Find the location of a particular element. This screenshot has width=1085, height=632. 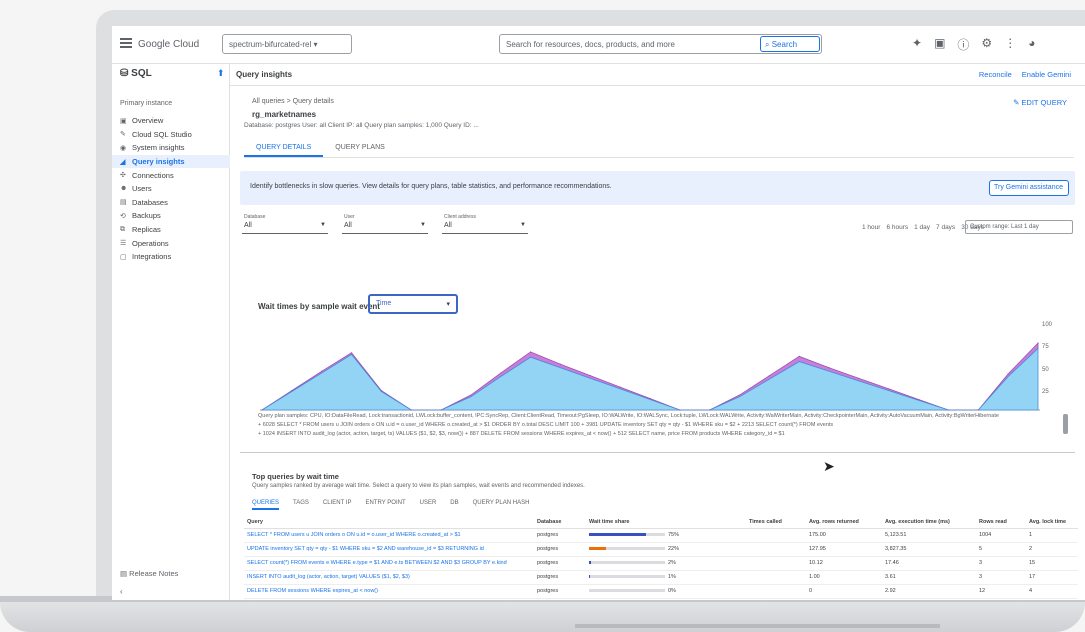

sidebar-item-connections: ✣ Connections is located at coordinates (171, 175).